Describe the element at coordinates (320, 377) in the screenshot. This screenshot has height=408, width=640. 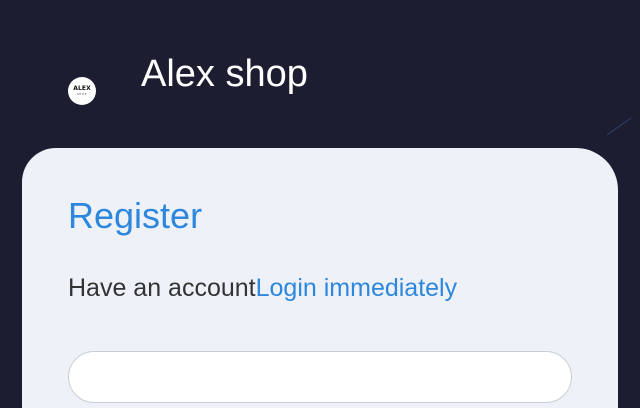
I see `register-input-field` at that location.